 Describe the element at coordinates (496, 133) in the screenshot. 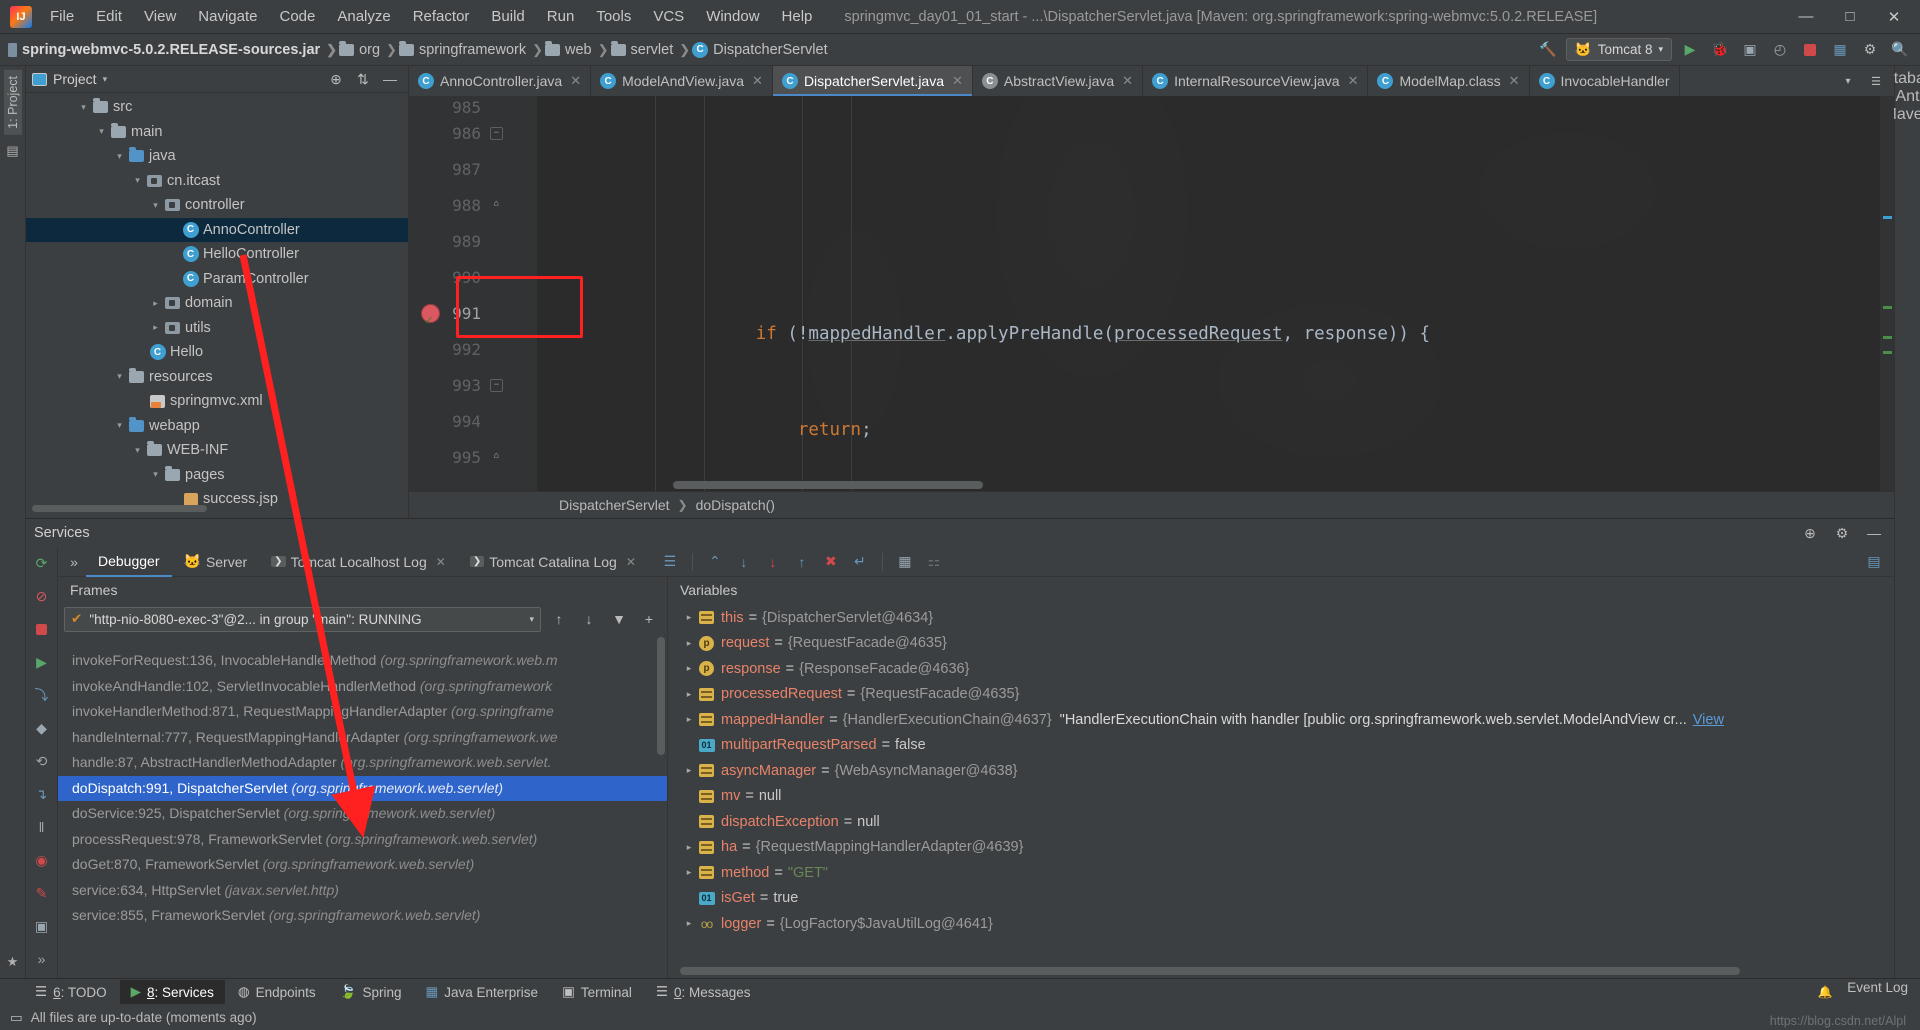

I see `fold-marker: −` at that location.